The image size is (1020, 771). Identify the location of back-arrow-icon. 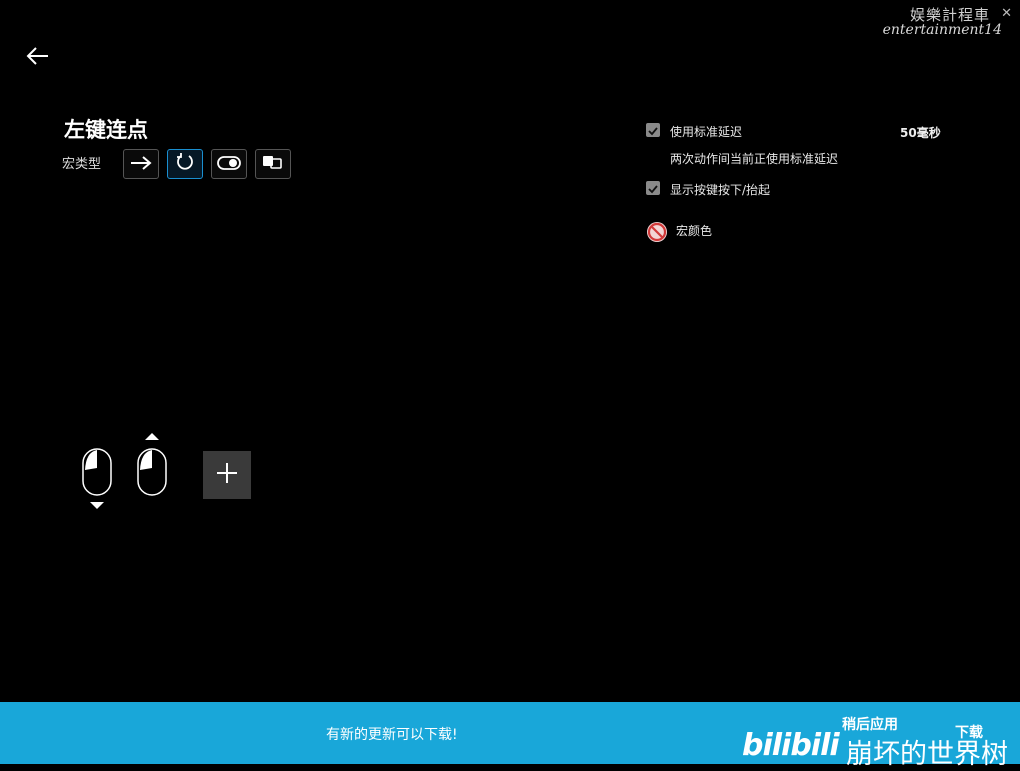
(38, 56).